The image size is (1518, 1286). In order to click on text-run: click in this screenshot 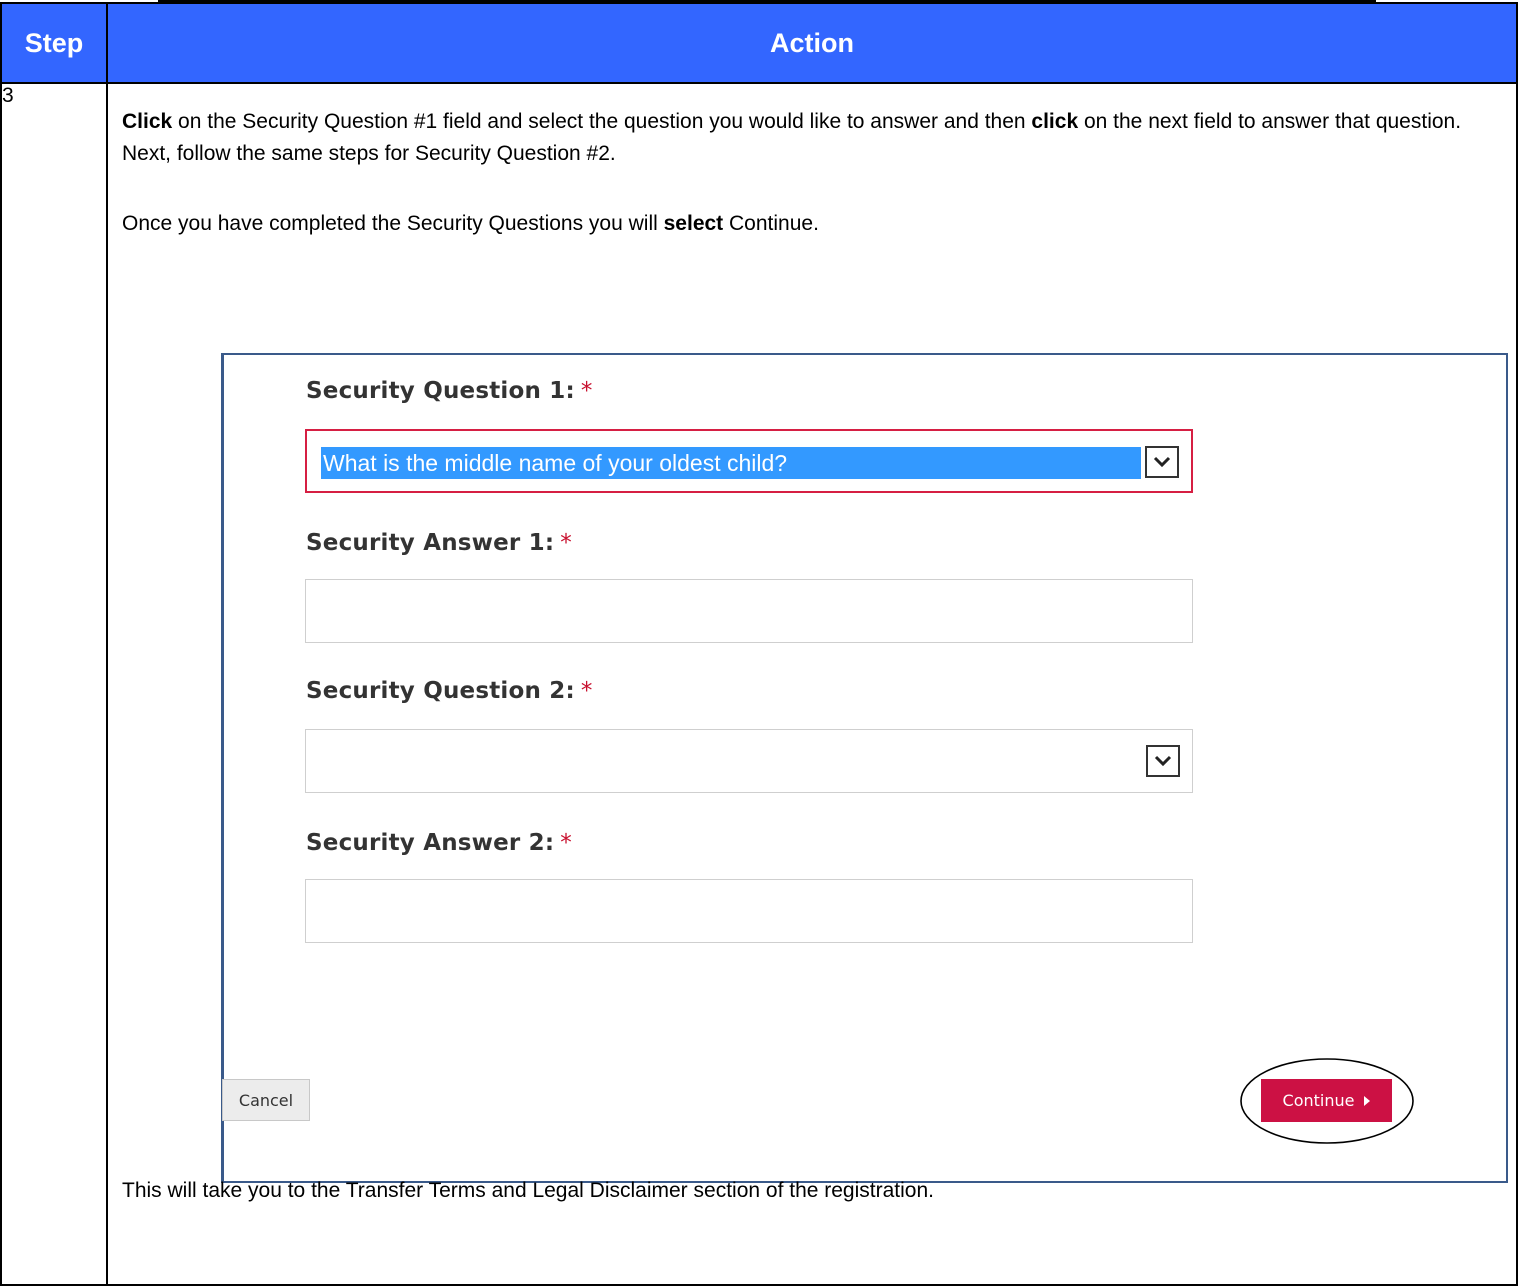, I will do `click(1055, 121)`.